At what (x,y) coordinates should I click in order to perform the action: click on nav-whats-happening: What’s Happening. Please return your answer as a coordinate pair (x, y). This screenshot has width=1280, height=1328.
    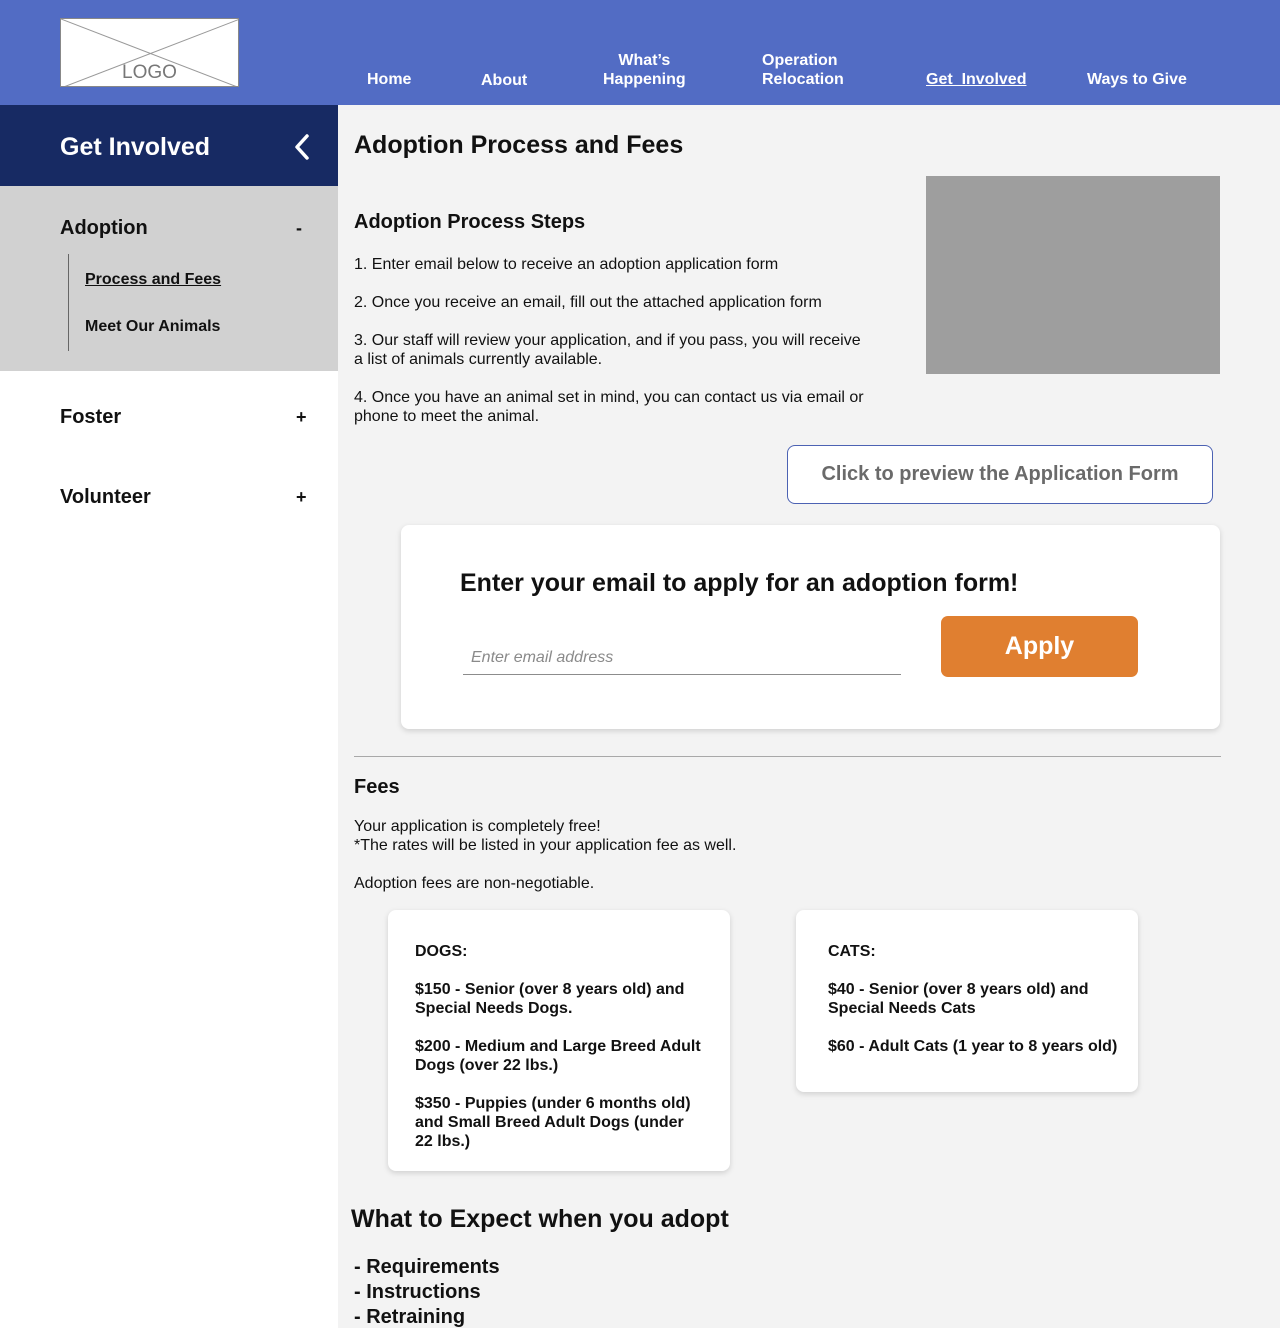
    Looking at the image, I should click on (644, 70).